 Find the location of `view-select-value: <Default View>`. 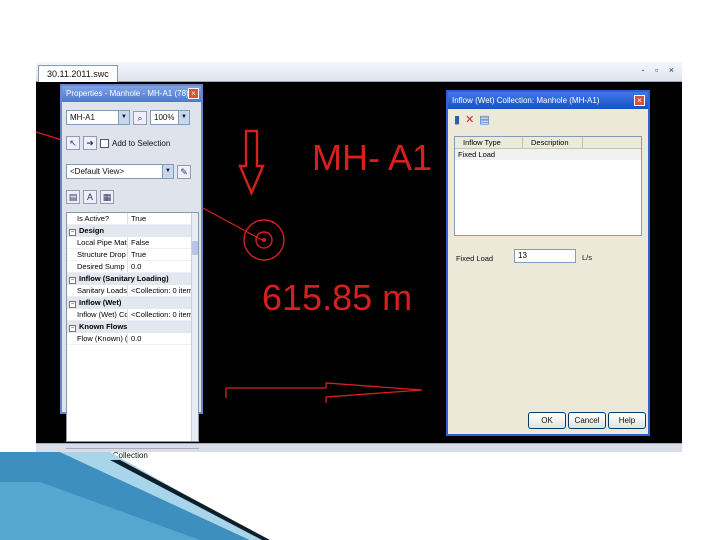

view-select-value: <Default View> is located at coordinates (97, 171).